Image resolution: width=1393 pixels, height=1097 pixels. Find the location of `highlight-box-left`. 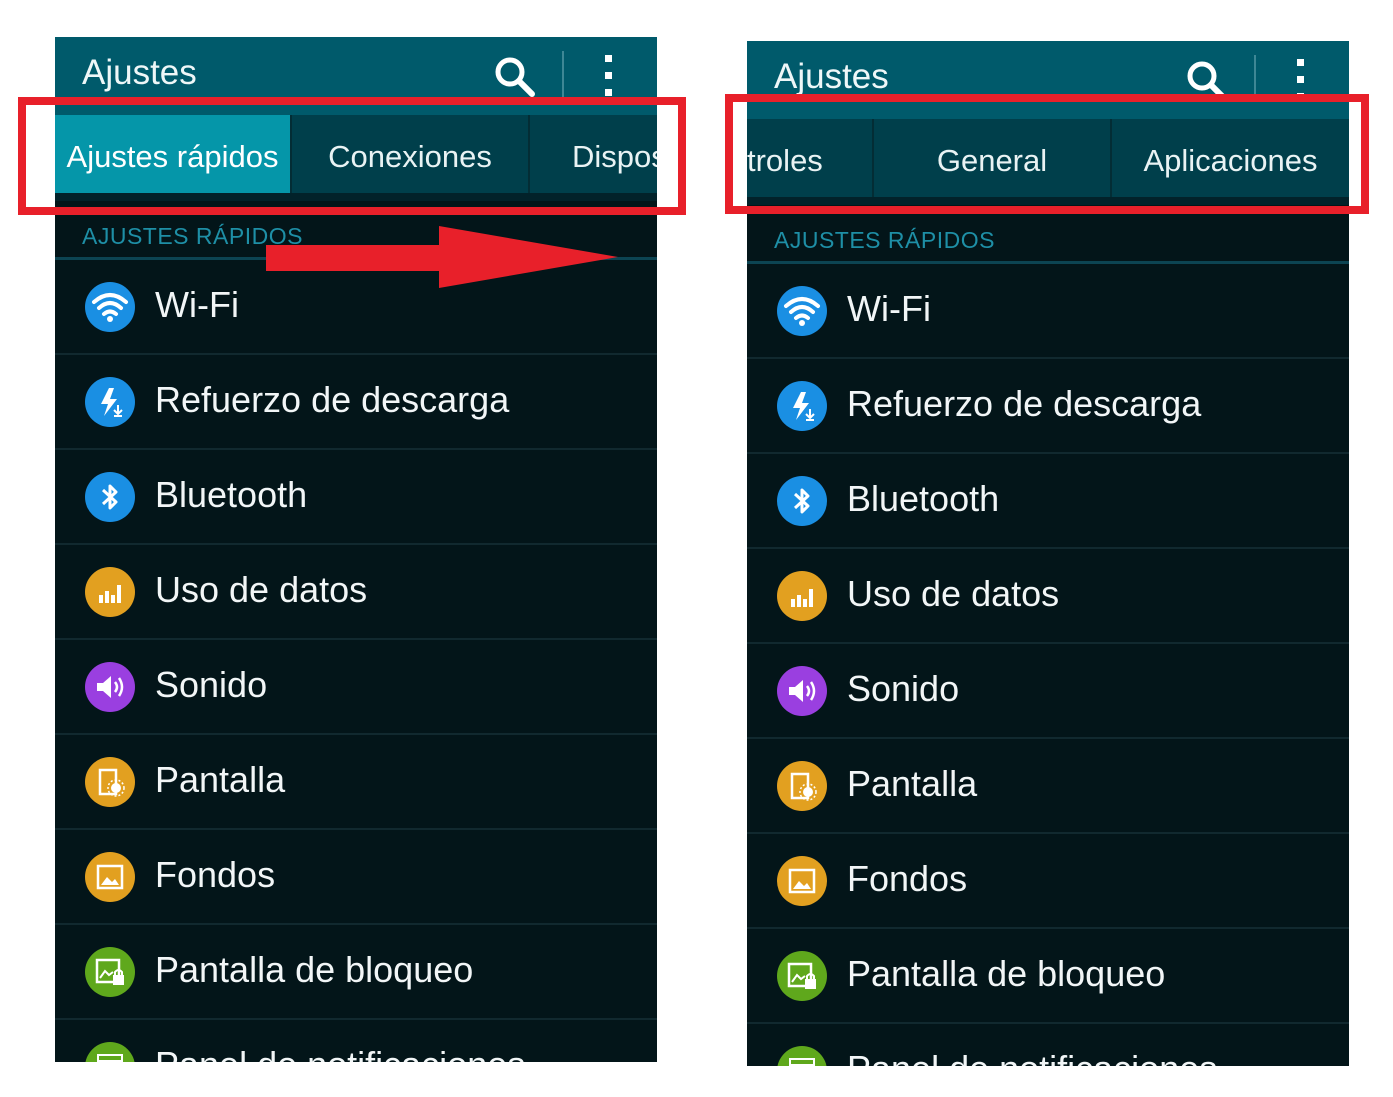

highlight-box-left is located at coordinates (352, 156).